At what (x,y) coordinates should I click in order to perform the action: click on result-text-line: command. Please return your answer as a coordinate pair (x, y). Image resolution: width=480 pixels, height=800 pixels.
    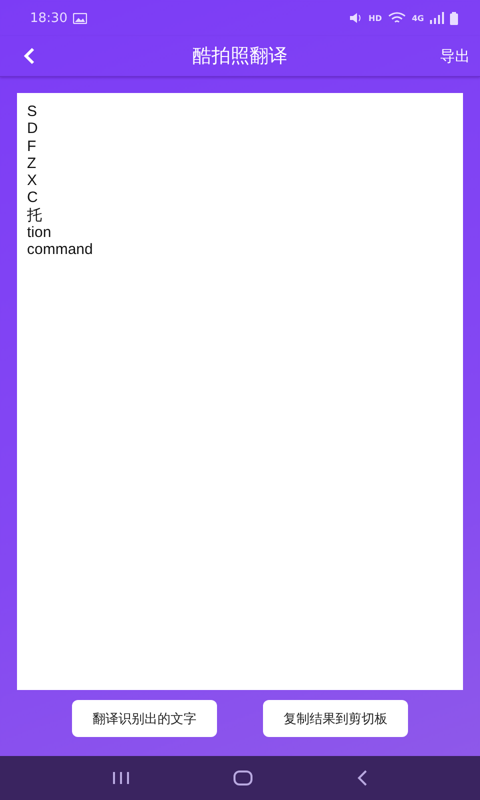
    Looking at the image, I should click on (60, 250).